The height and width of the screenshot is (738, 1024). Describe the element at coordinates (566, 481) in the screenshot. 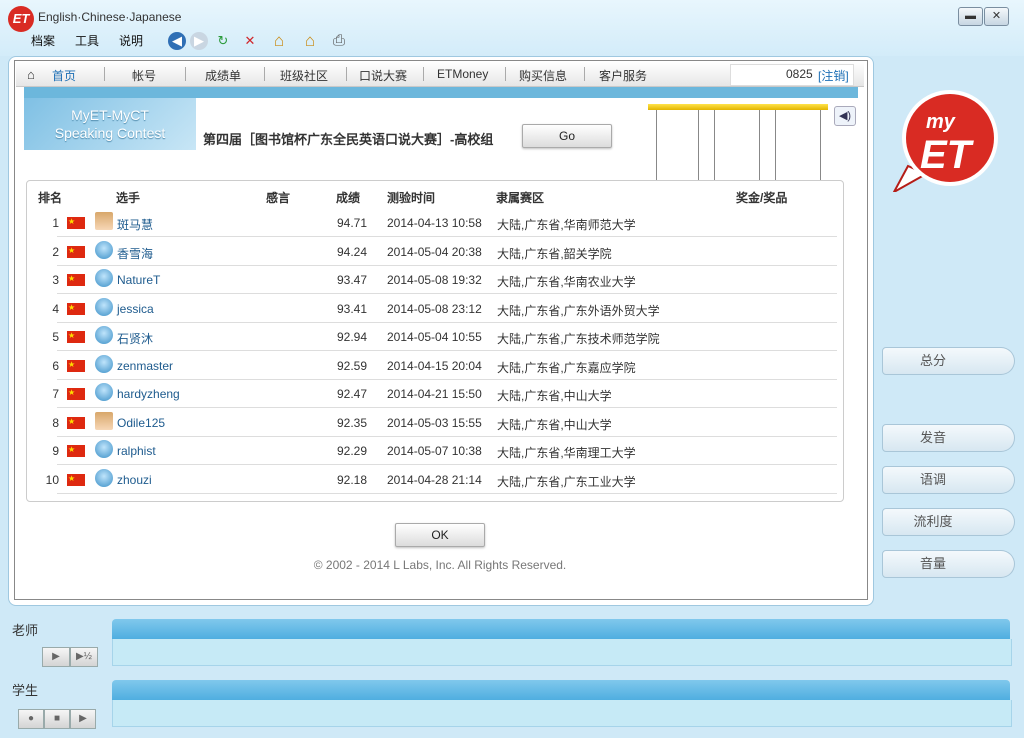

I see `region-cell: 大陆,广东省,广东工业大学` at that location.